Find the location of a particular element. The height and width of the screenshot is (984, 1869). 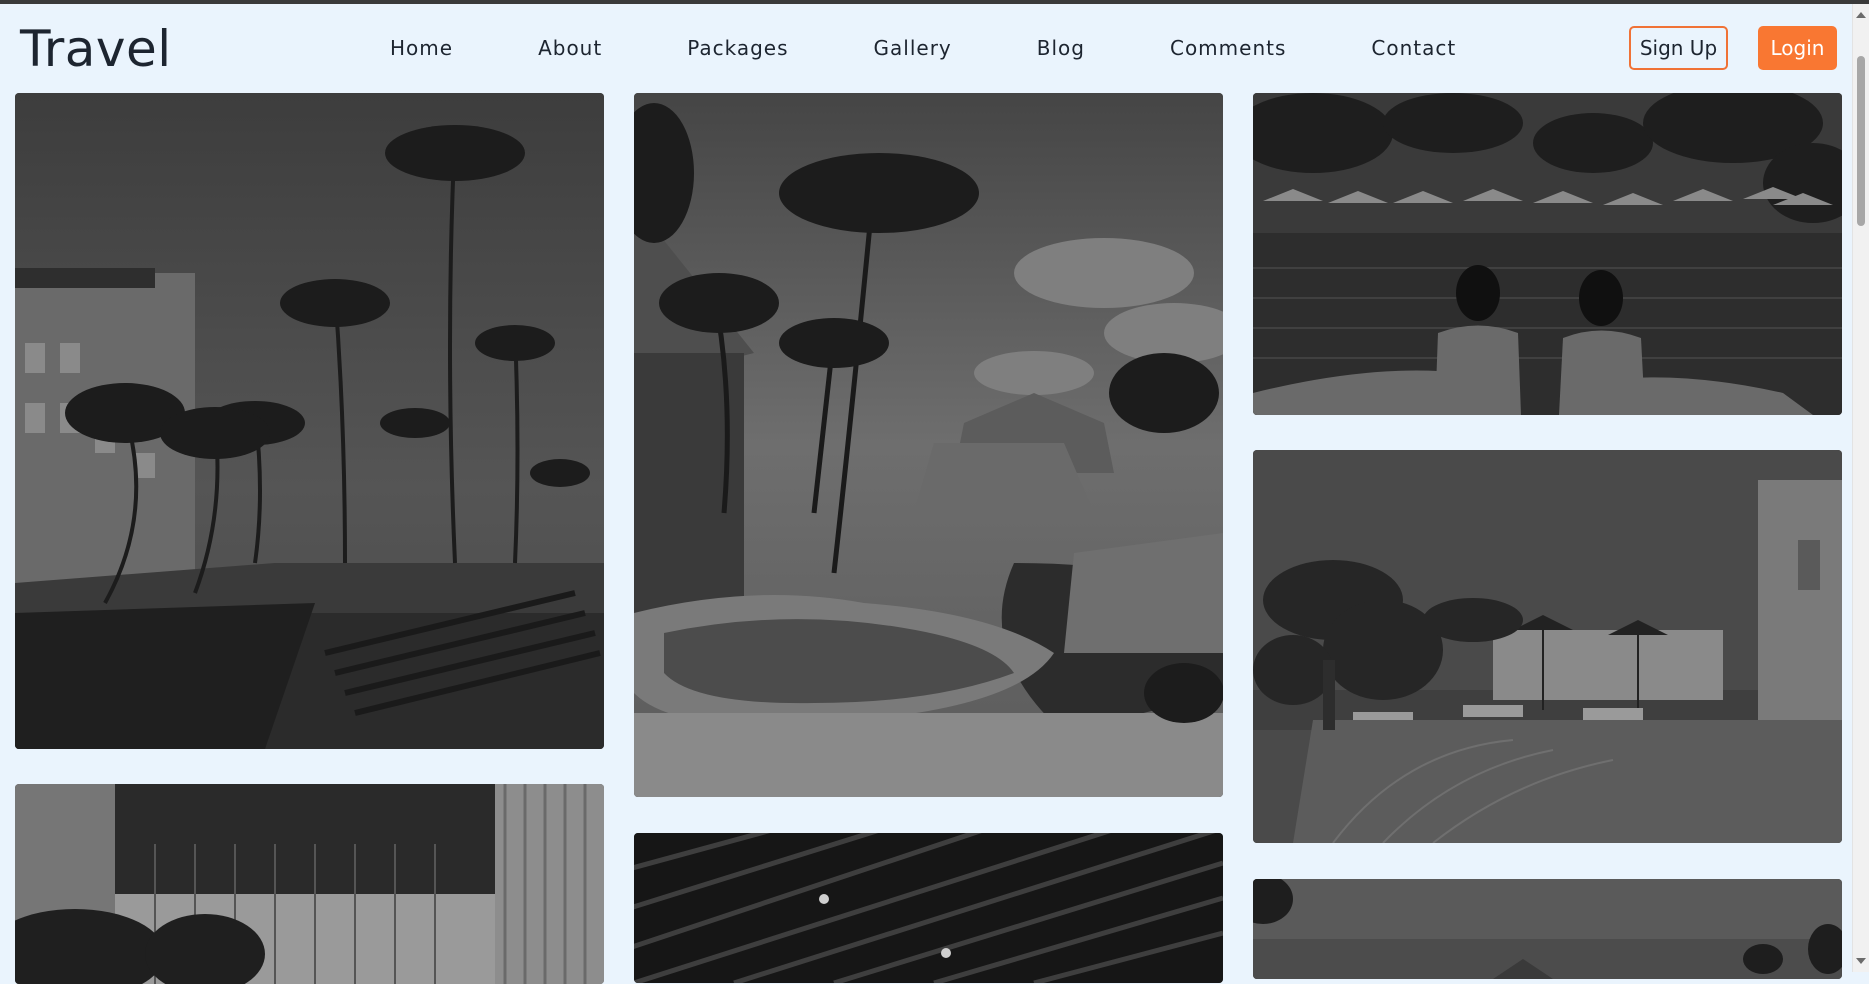

nav-contact: Contact is located at coordinates (1413, 48).